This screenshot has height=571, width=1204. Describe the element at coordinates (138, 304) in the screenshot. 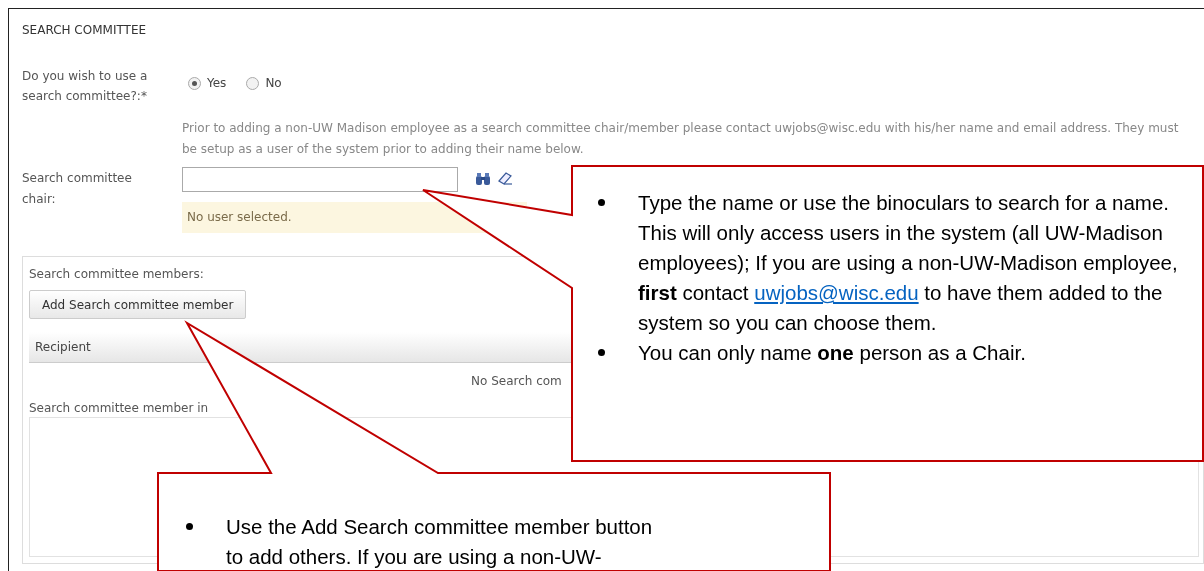

I see `add-member-button: Add Search committee member` at that location.